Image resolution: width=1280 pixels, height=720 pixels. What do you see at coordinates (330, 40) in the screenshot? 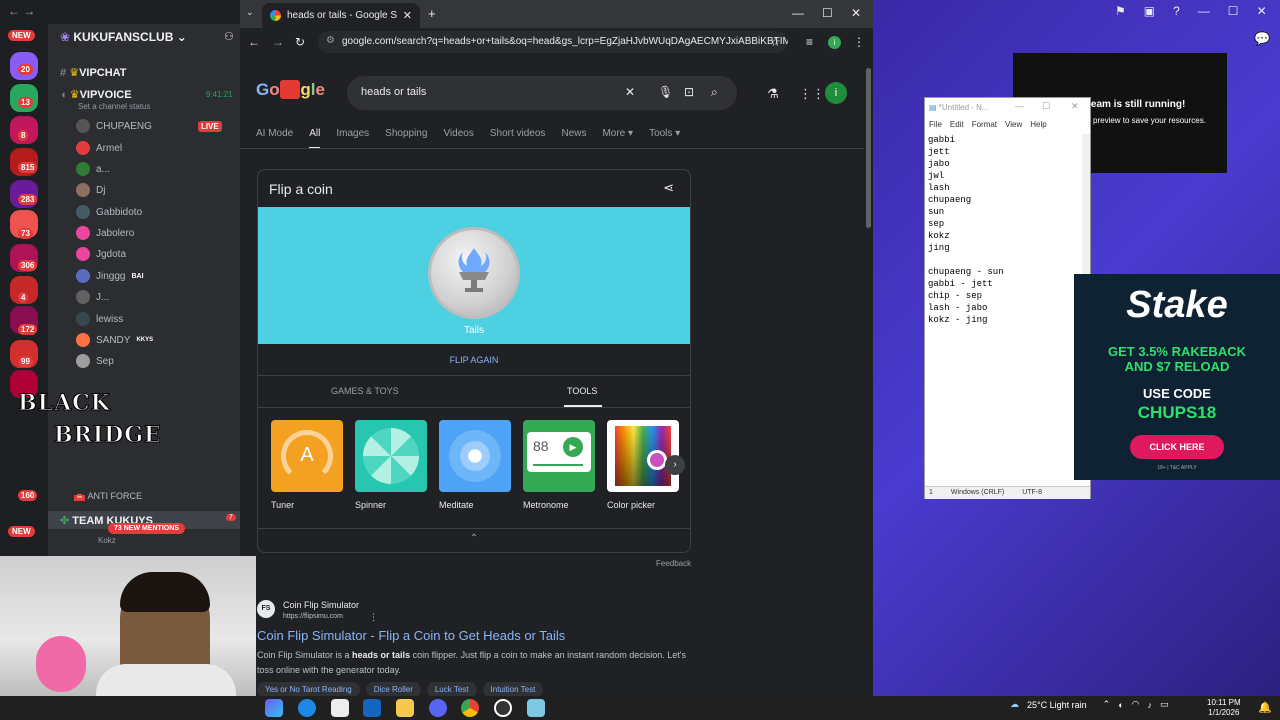
I see `site-info-icon: ⚙` at bounding box center [330, 40].